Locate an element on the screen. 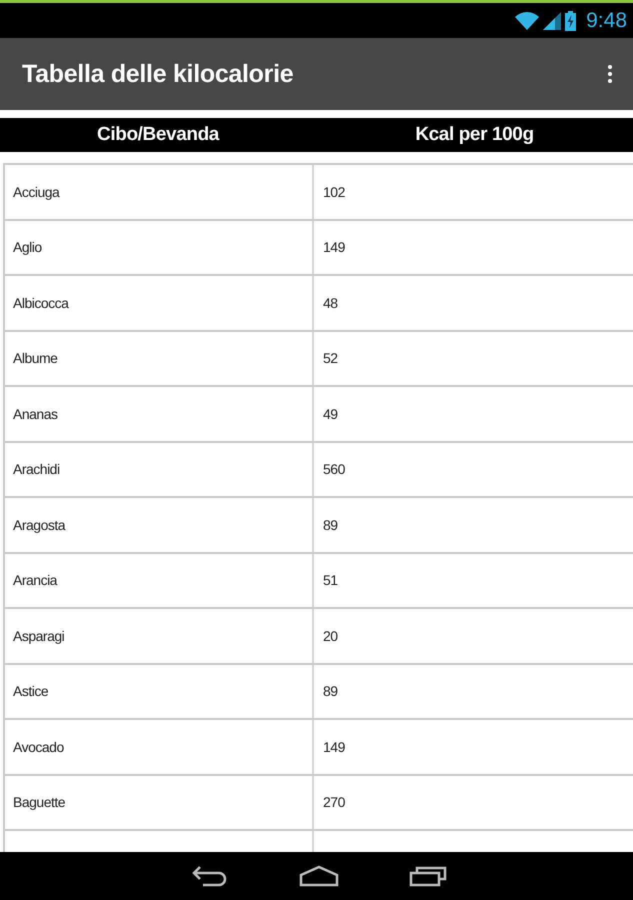  table-cell-text: Baguette is located at coordinates (39, 802).